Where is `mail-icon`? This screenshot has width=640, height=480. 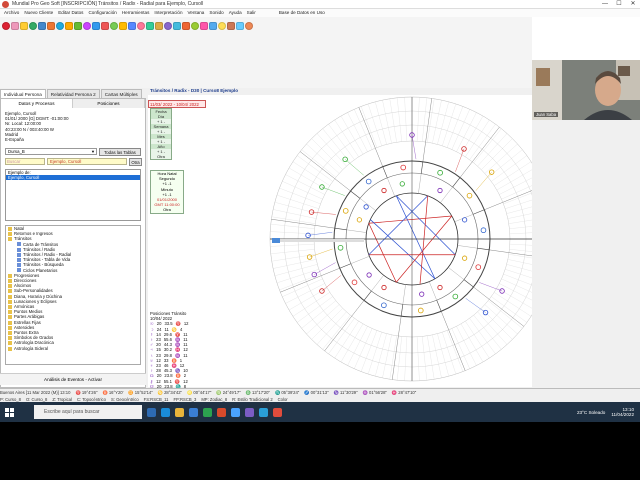 mail-icon is located at coordinates (193, 412).